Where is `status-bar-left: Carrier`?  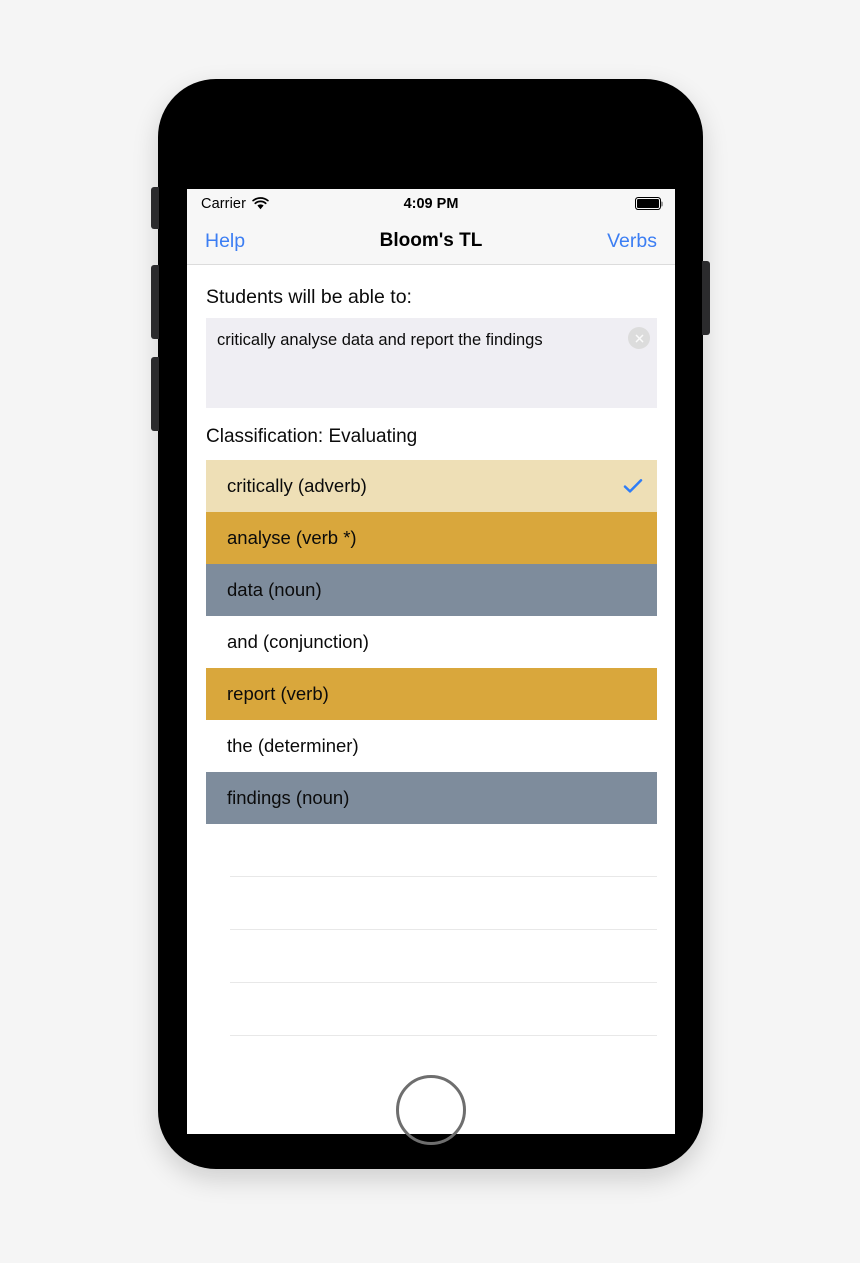
status-bar-left: Carrier is located at coordinates (235, 204).